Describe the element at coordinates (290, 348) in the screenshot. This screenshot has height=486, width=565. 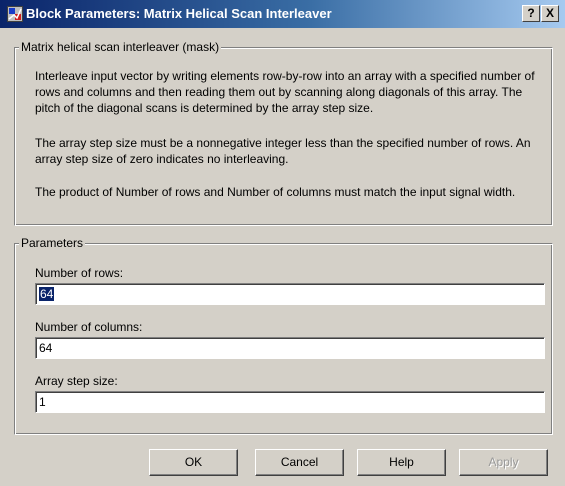
I see `columns-field: 64` at that location.